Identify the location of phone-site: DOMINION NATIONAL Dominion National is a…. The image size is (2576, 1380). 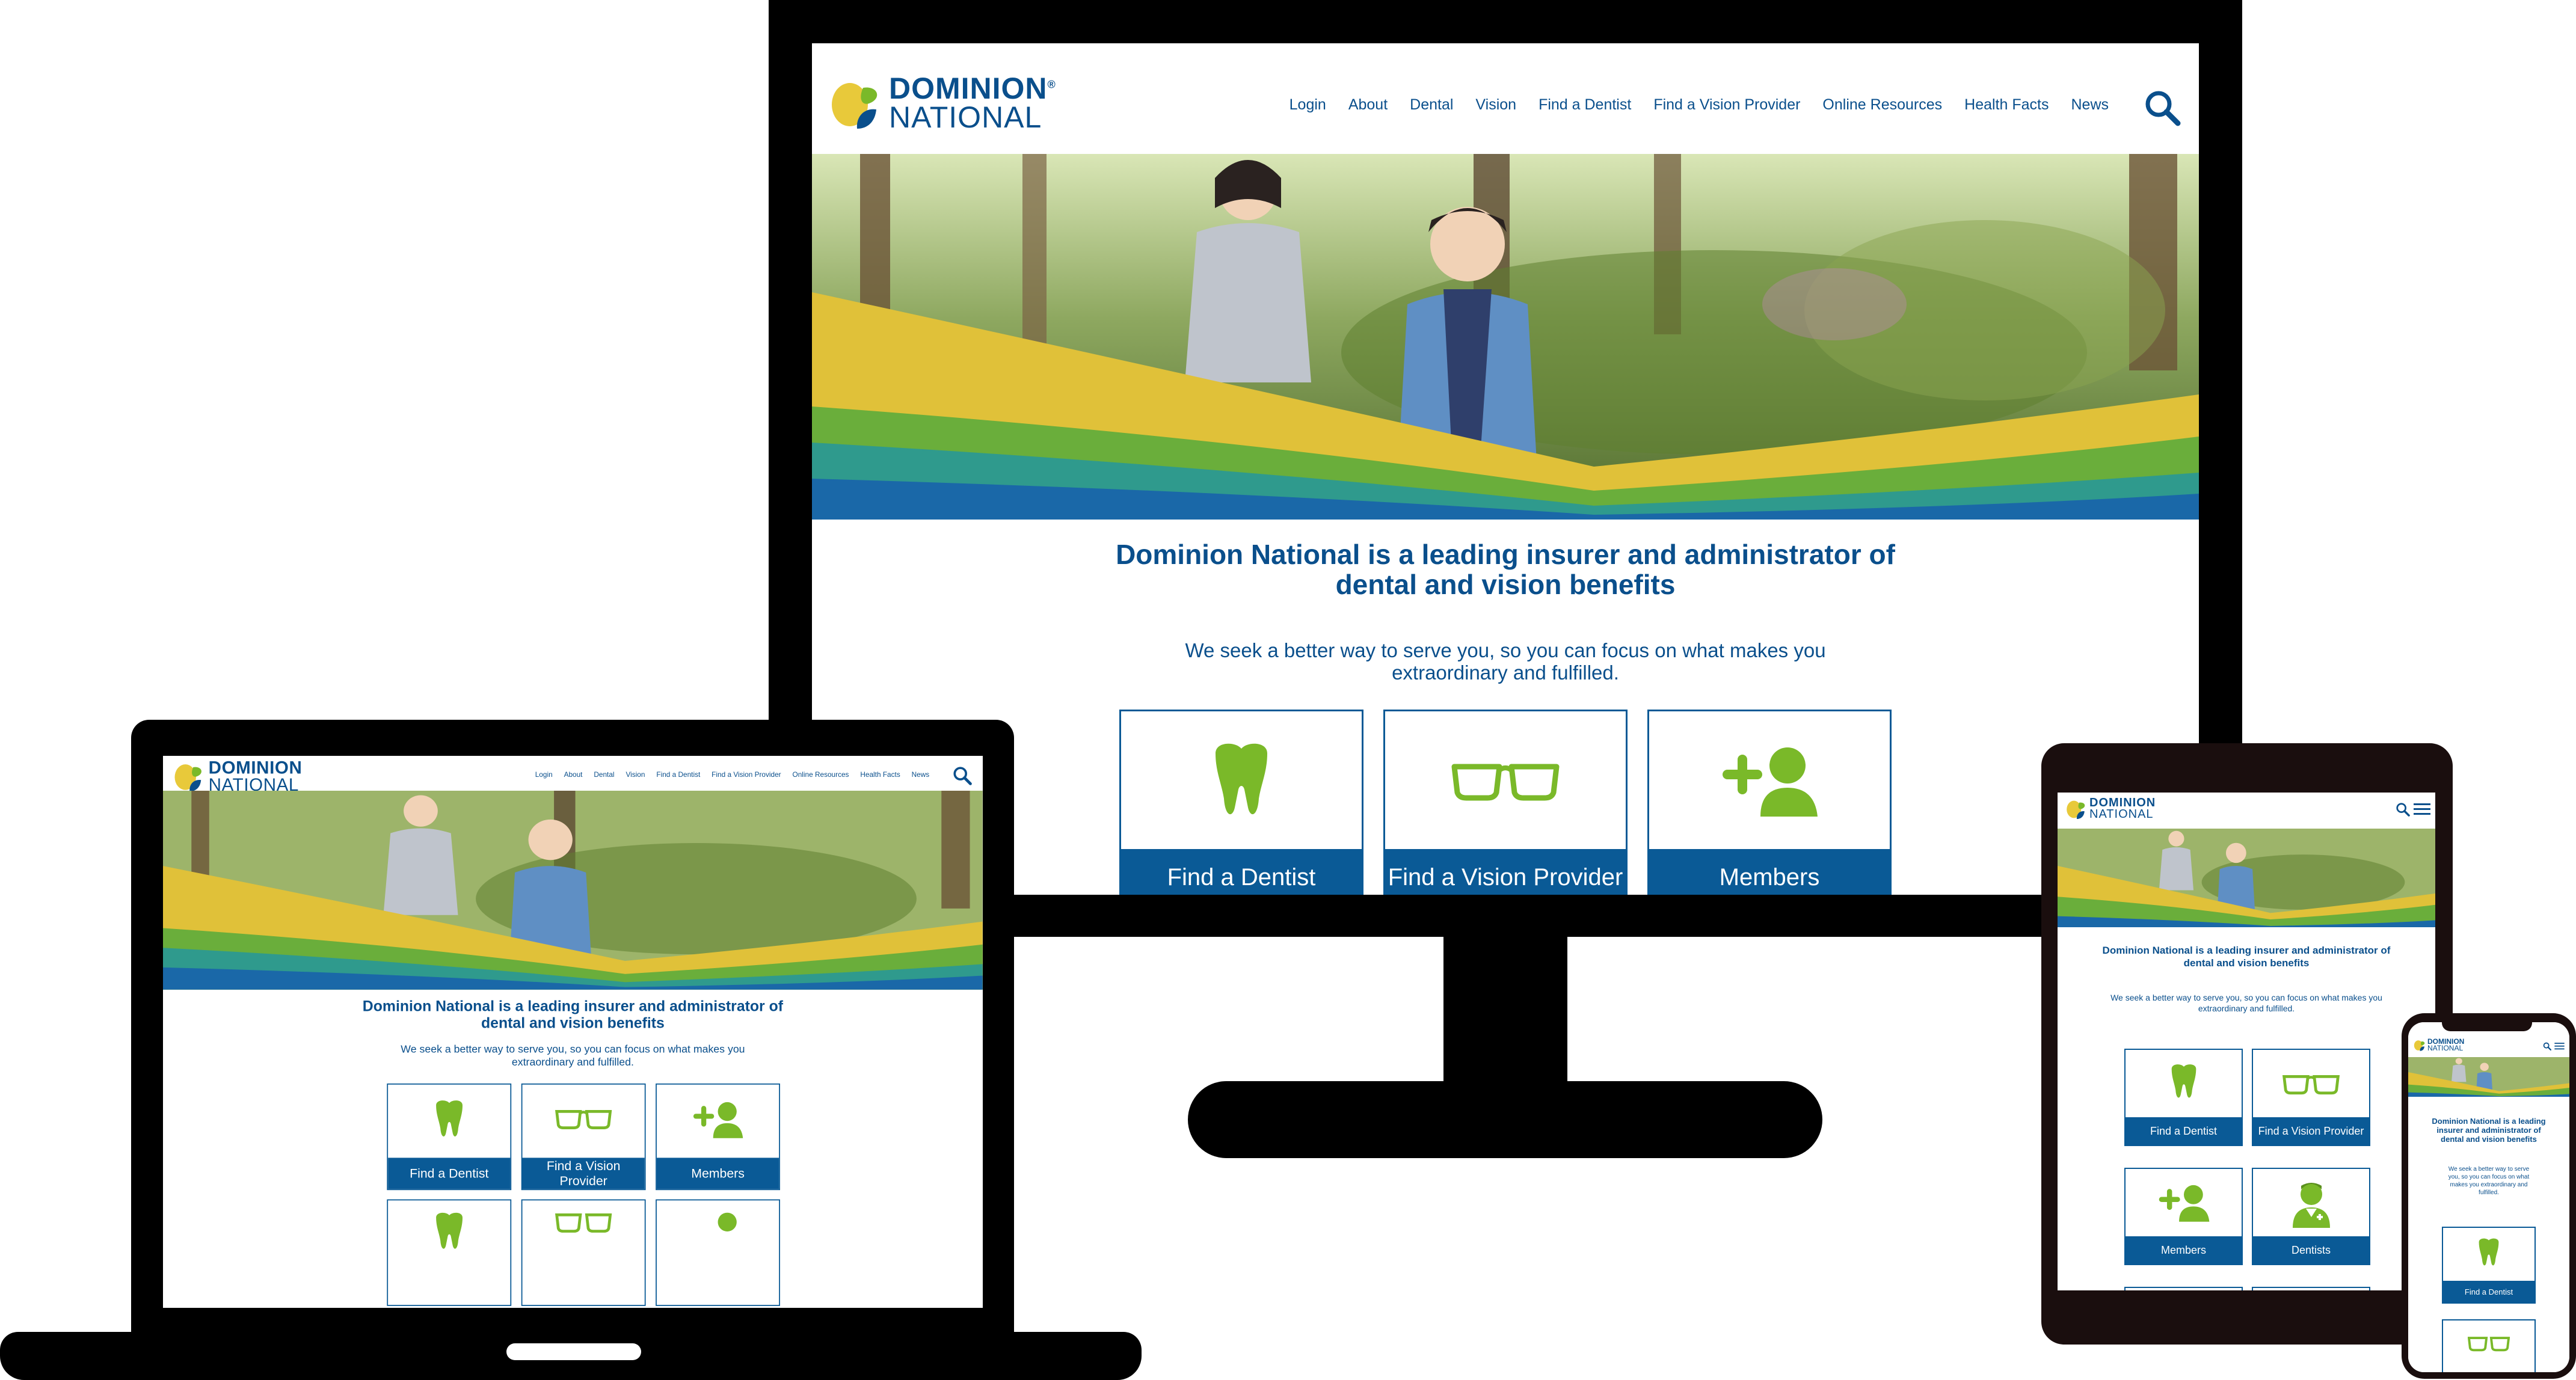
(2488, 1197).